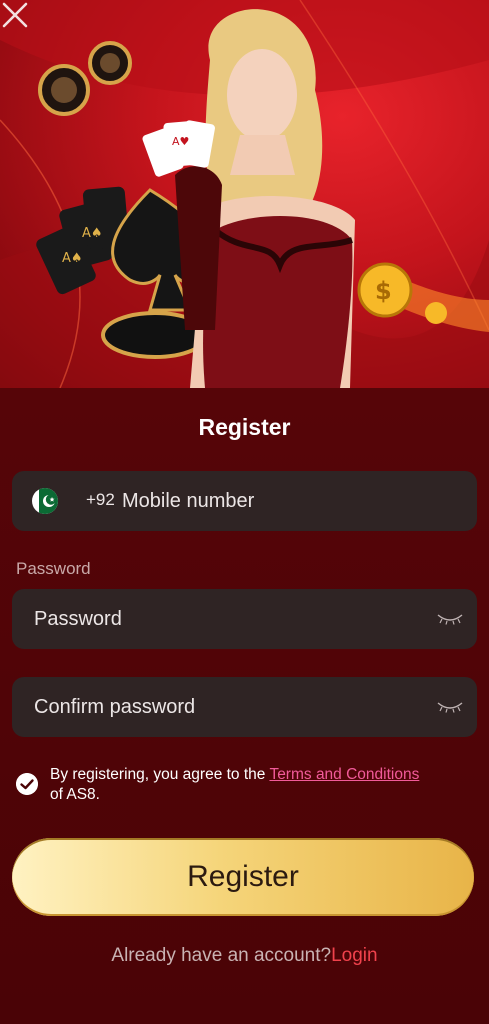 The height and width of the screenshot is (1024, 489). I want to click on confirm-password-field, so click(244, 707).